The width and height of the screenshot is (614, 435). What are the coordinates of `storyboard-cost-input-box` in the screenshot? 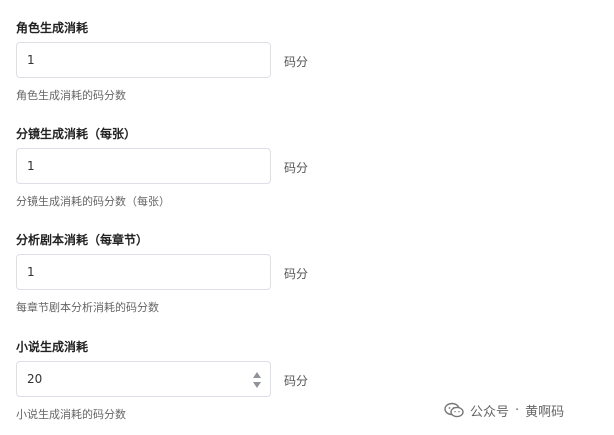 It's located at (143, 166).